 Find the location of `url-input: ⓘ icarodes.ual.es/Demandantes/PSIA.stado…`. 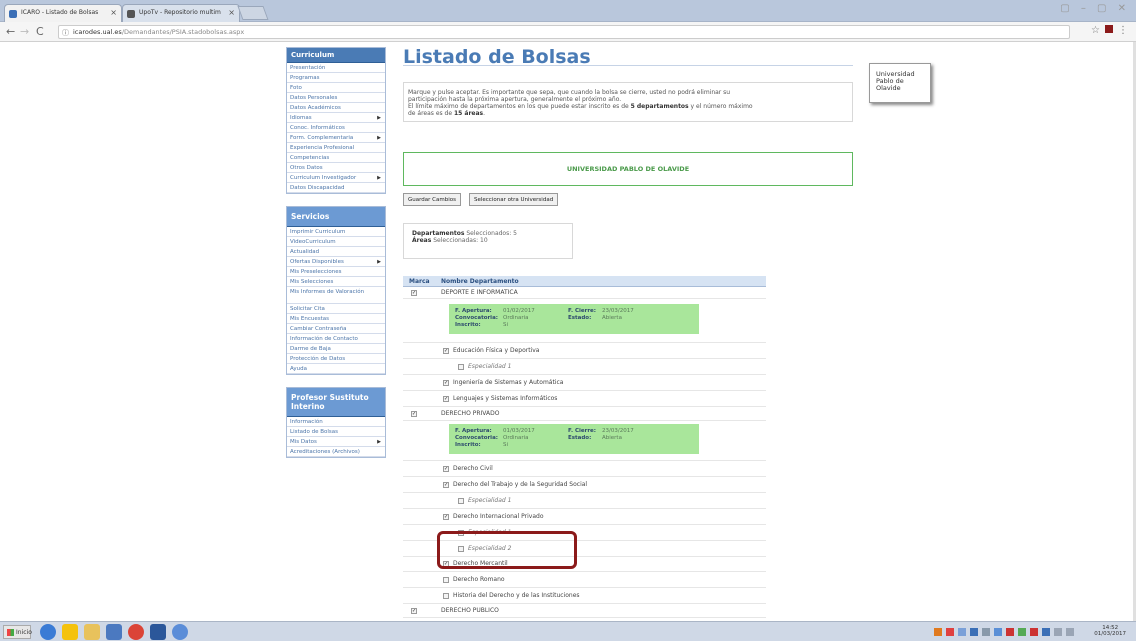

url-input: ⓘ icarodes.ual.es/Demandantes/PSIA.stado… is located at coordinates (564, 32).